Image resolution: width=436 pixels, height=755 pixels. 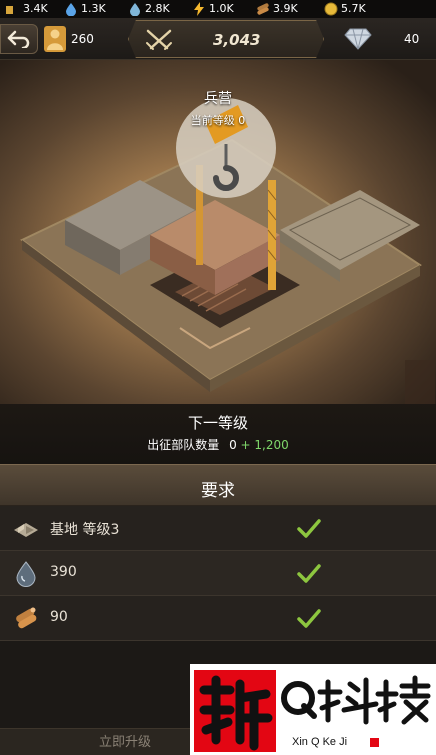 I want to click on base-building-icon, so click(x=26, y=530).